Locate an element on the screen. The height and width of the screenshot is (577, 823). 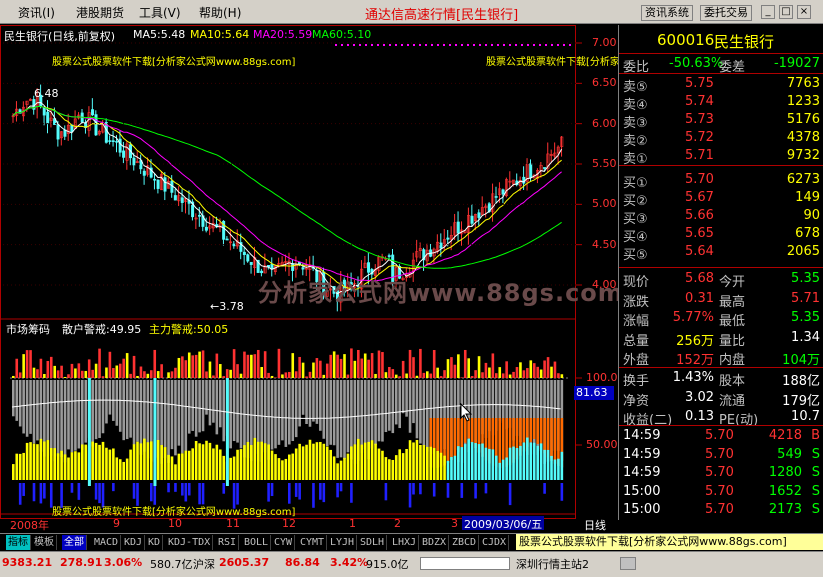
order-level-row: 买② 5.67 149 is located at coordinates (721, 199).